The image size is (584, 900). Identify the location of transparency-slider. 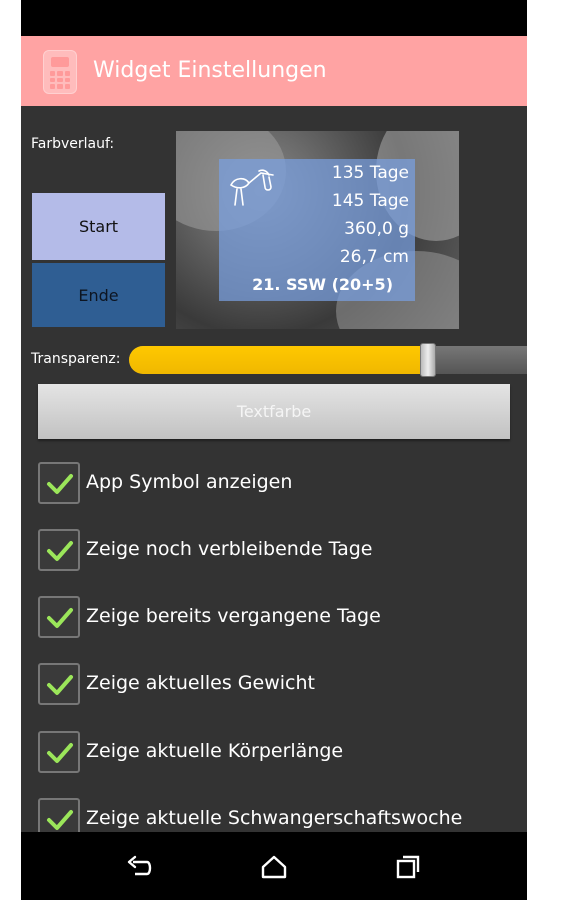
(328, 360).